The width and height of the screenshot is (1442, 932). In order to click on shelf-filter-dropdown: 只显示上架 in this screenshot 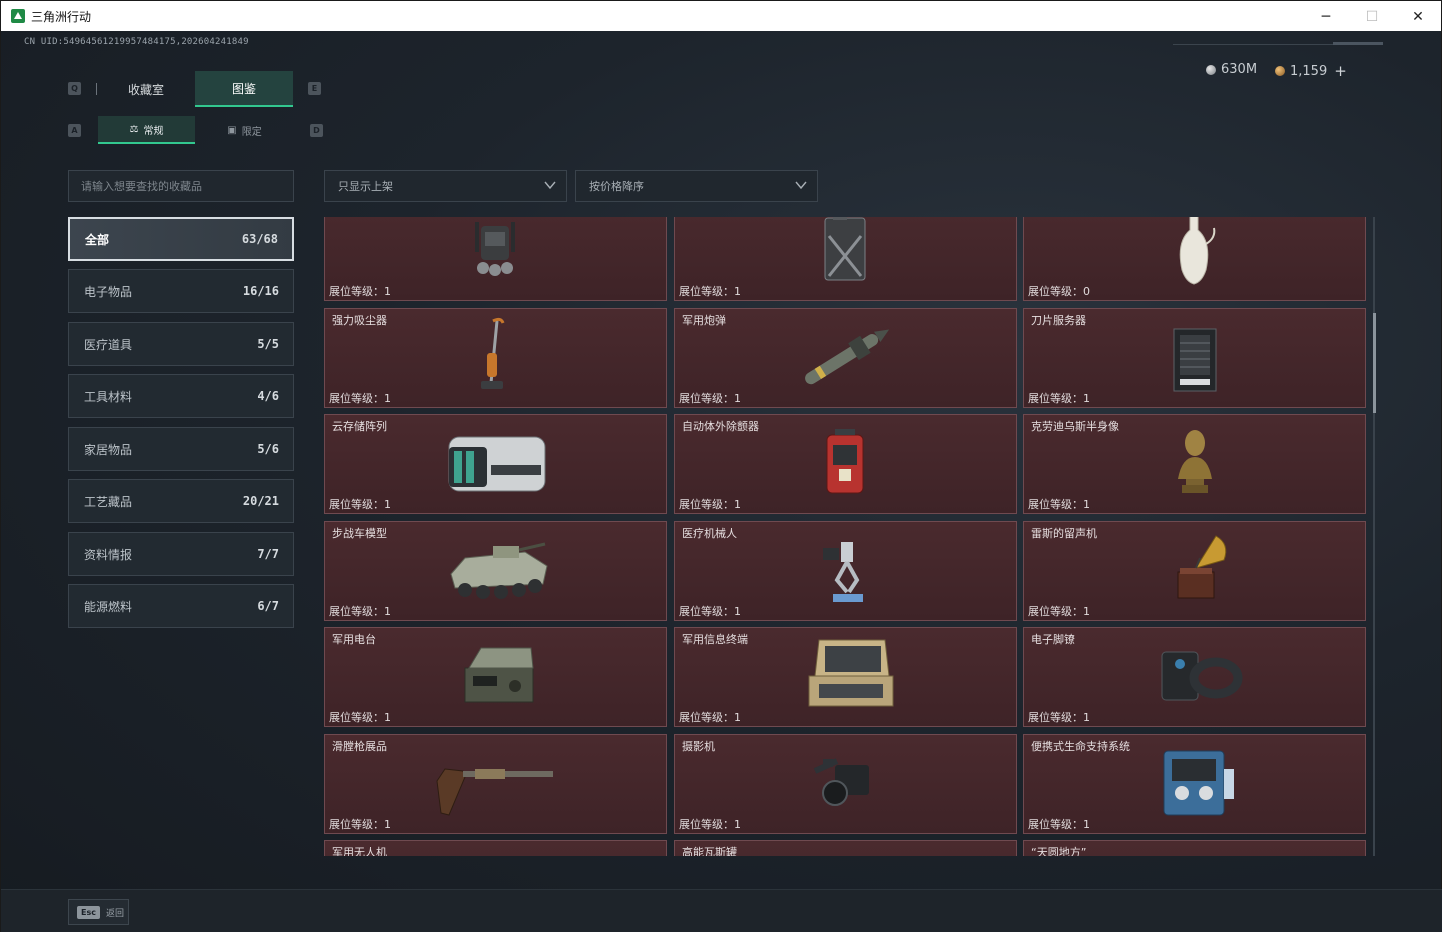, I will do `click(445, 186)`.